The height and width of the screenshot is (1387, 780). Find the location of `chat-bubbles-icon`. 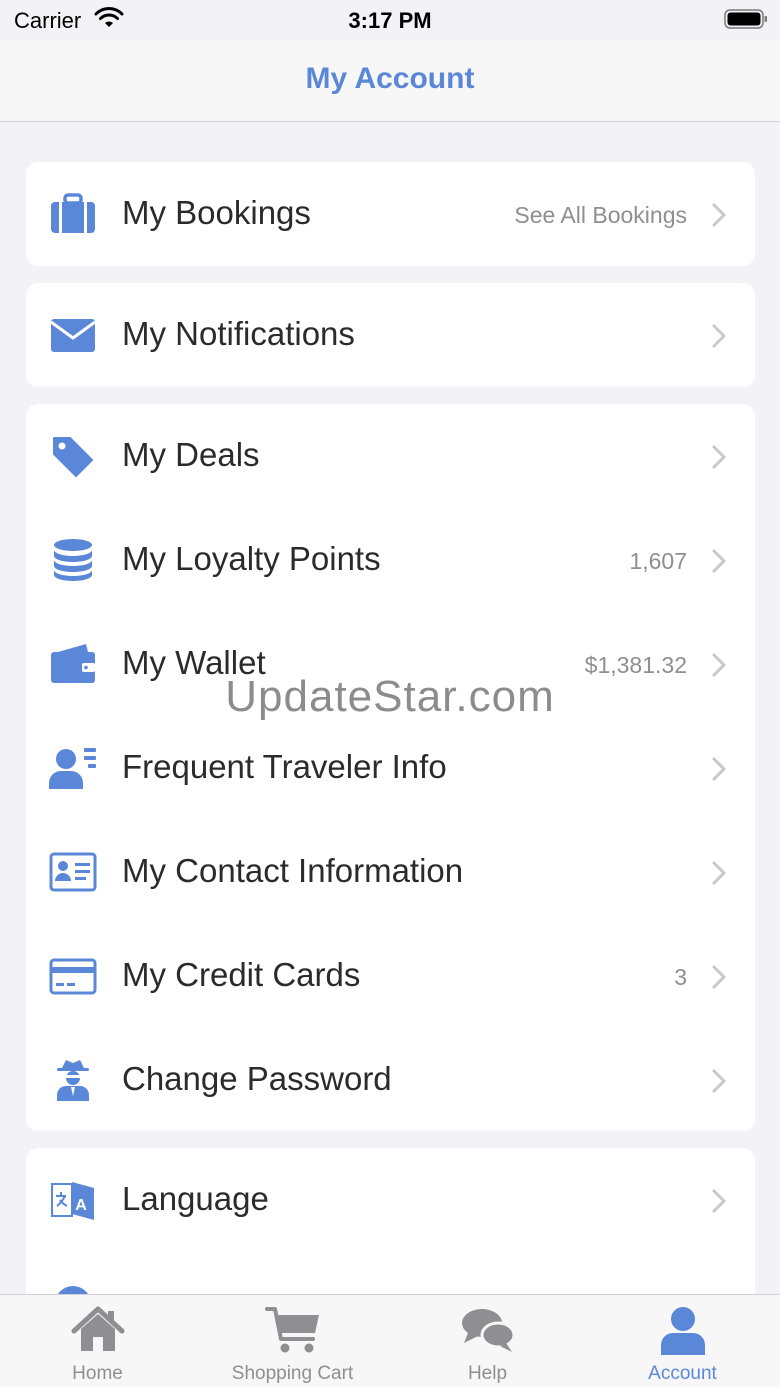

chat-bubbles-icon is located at coordinates (488, 1330).